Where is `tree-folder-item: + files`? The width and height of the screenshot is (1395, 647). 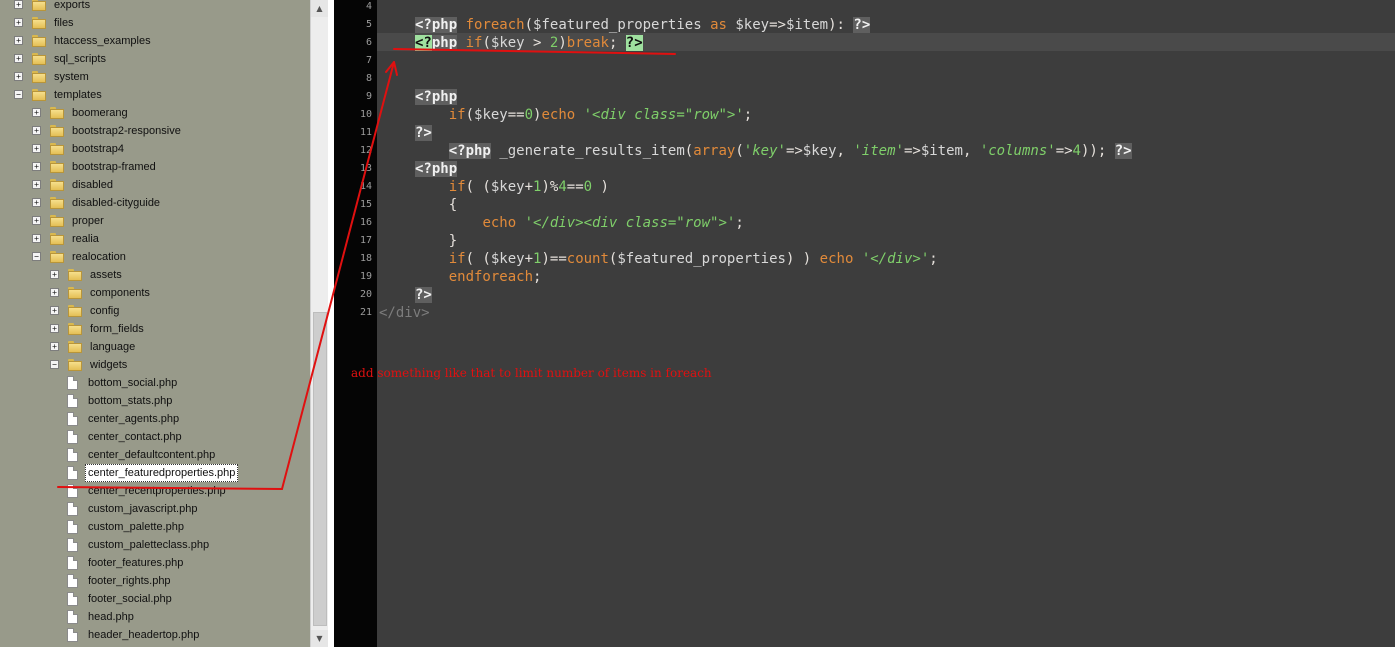
tree-folder-item: + files is located at coordinates (155, 23).